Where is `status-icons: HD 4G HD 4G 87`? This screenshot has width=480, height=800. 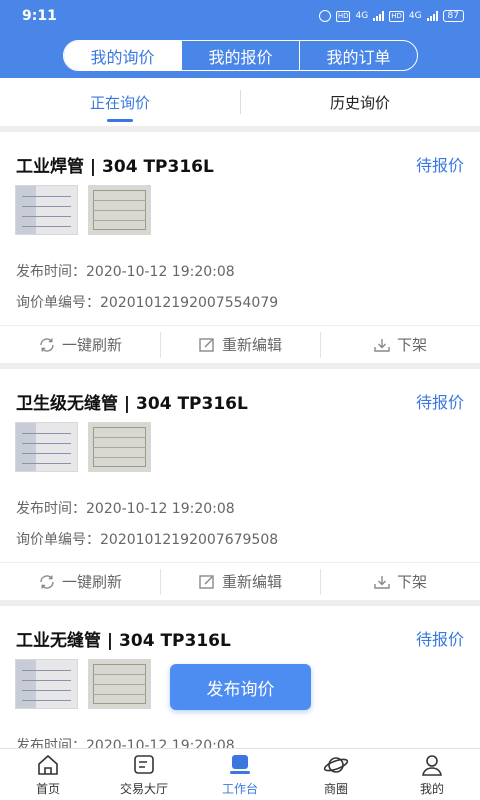 status-icons: HD 4G HD 4G 87 is located at coordinates (391, 16).